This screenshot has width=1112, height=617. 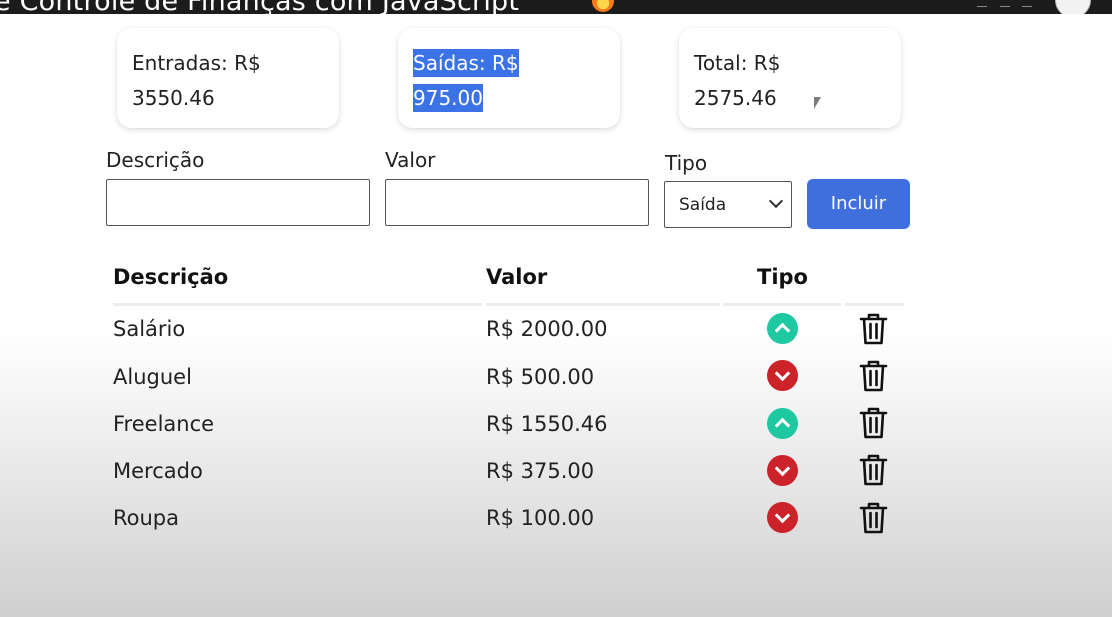 I want to click on row-description: Freelance, so click(x=164, y=424).